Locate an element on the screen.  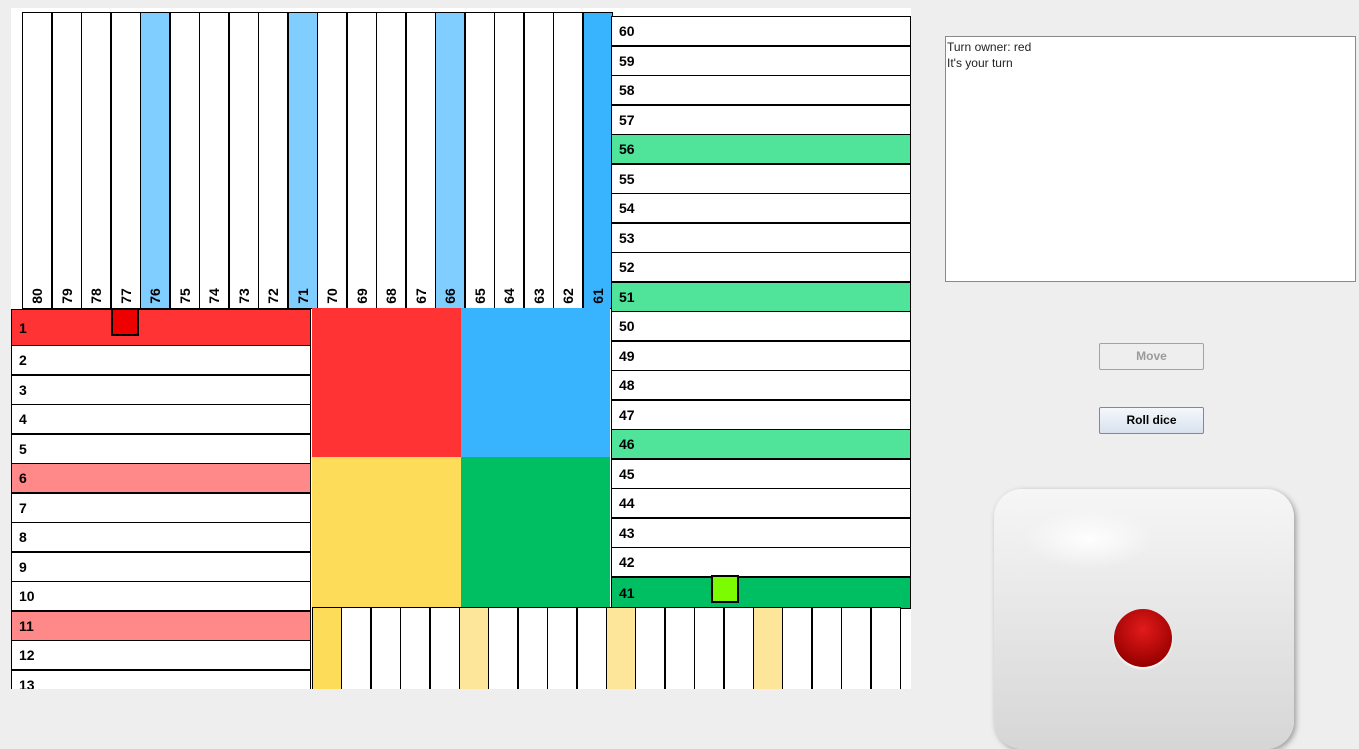
track-square: 58 is located at coordinates (761, 90).